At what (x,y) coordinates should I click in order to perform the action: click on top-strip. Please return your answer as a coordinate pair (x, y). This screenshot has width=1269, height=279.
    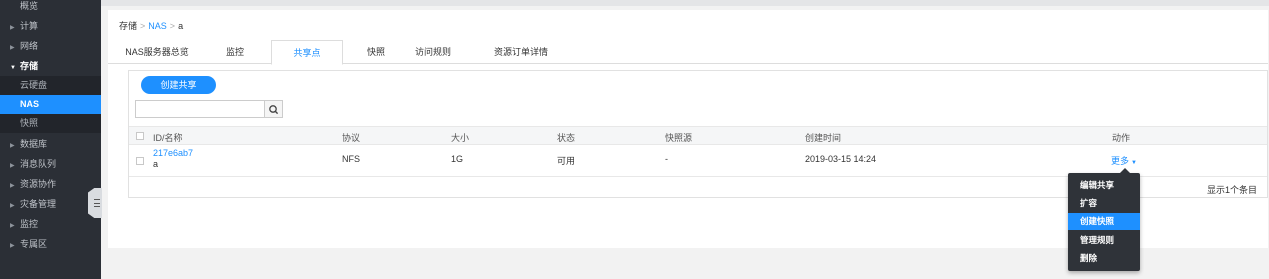
    Looking at the image, I should click on (685, 3).